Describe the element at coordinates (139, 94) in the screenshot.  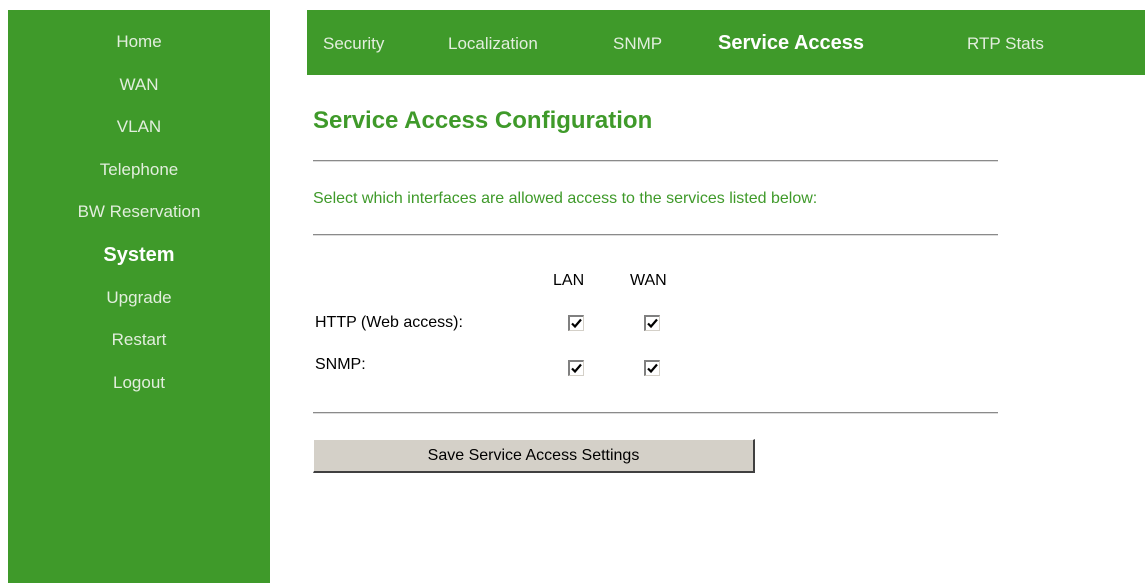
I see `sidebar-item-wan: WAN` at that location.